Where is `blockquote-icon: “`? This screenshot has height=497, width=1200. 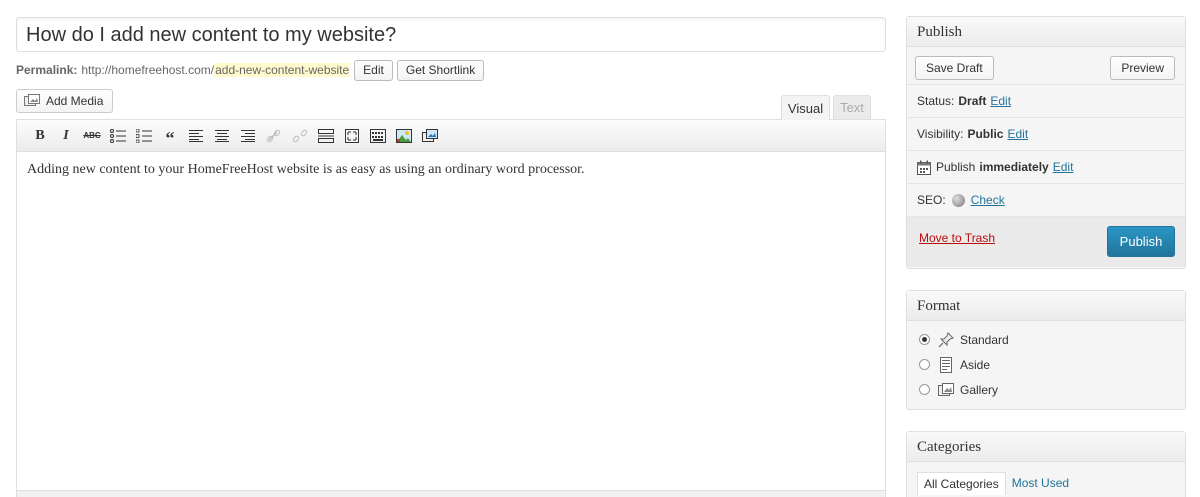 blockquote-icon: “ is located at coordinates (170, 138).